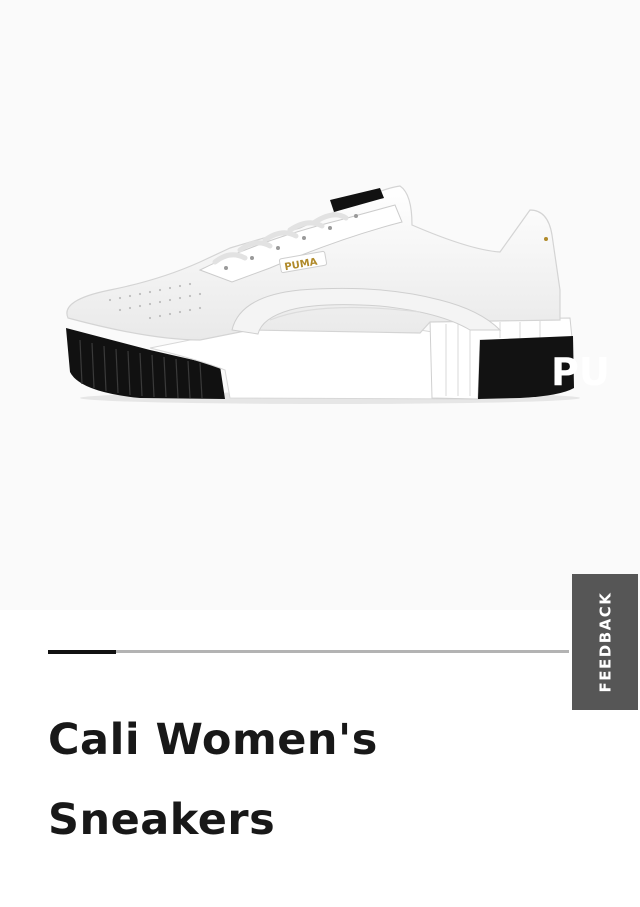  Describe the element at coordinates (213, 780) in the screenshot. I see `product-title: Cali Women's Sneakers` at that location.